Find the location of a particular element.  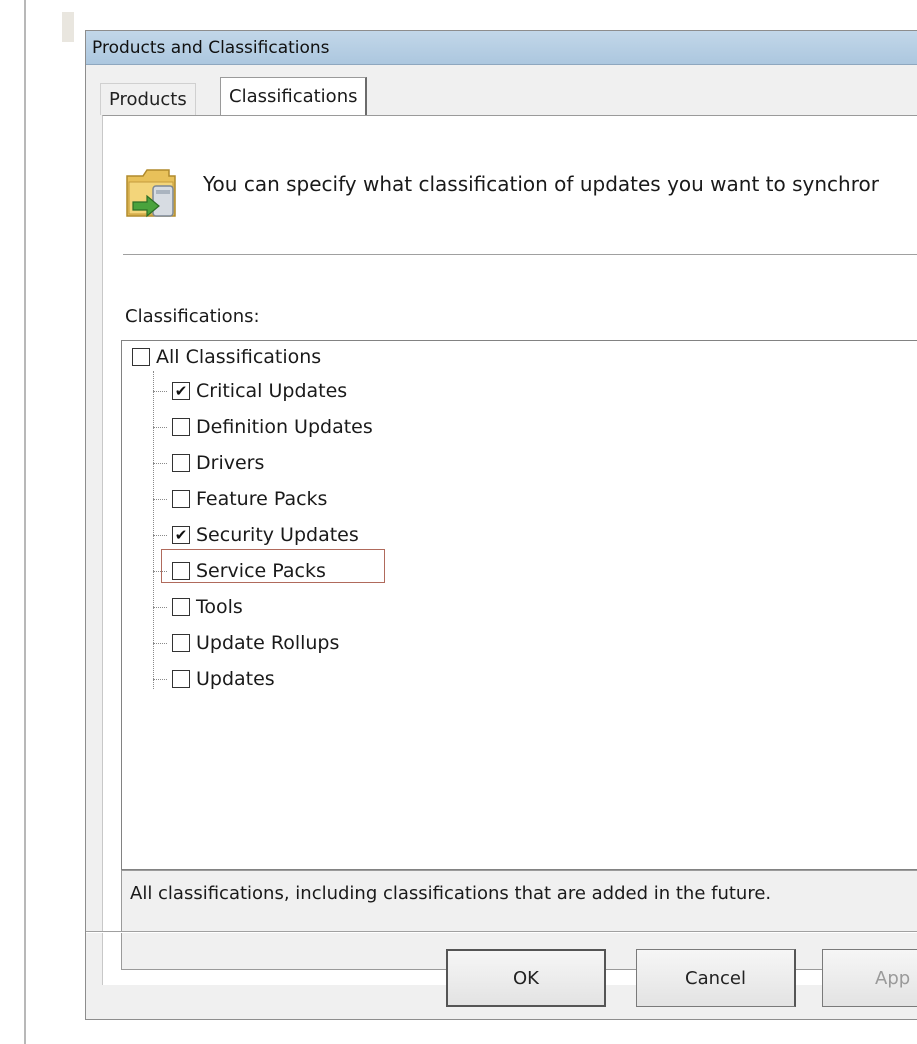

tree-item-all-classifications: All Classifications is located at coordinates (226, 357).